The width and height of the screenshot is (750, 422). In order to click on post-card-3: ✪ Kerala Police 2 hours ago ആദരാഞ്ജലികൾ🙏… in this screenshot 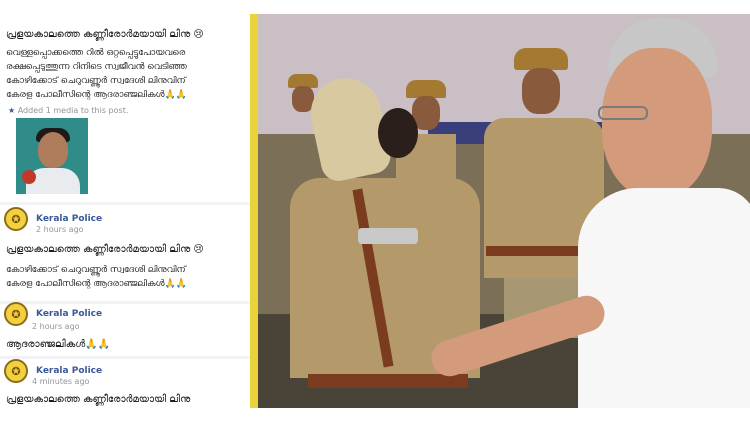, I will do `click(125, 329)`.